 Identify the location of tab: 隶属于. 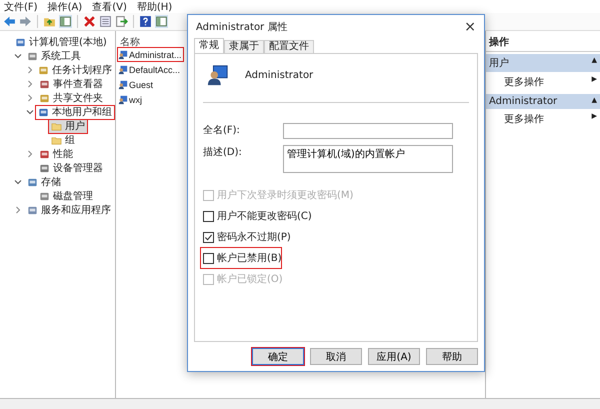
(244, 46).